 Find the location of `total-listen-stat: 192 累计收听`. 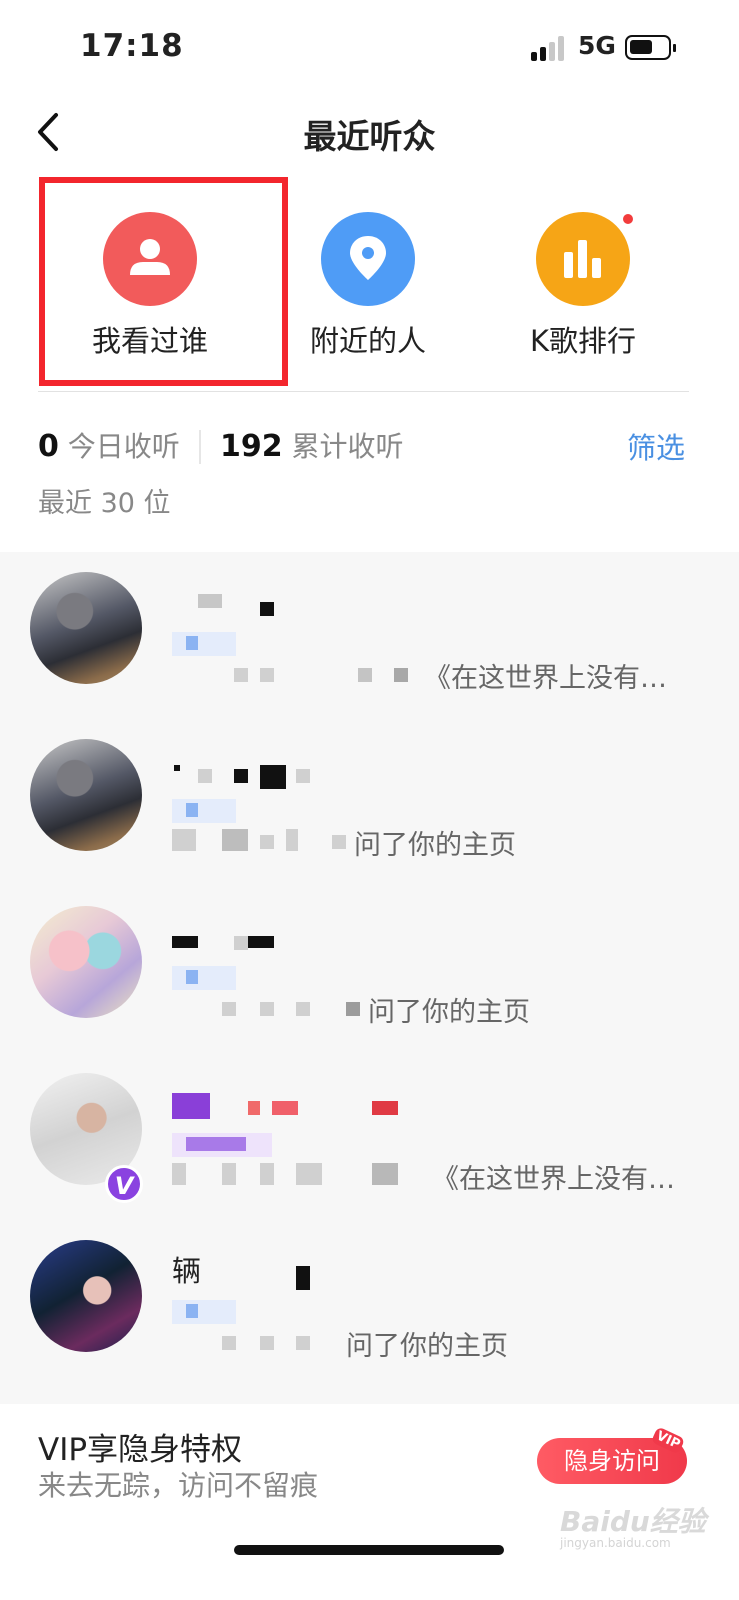

total-listen-stat: 192 累计收听 is located at coordinates (312, 445).